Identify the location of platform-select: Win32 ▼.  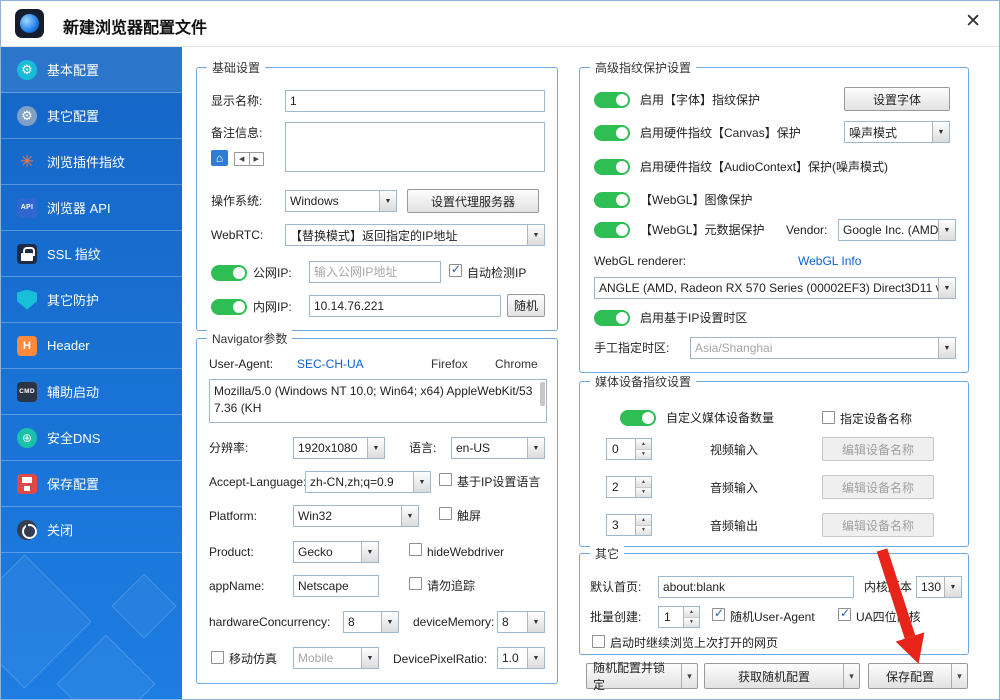
(356, 516).